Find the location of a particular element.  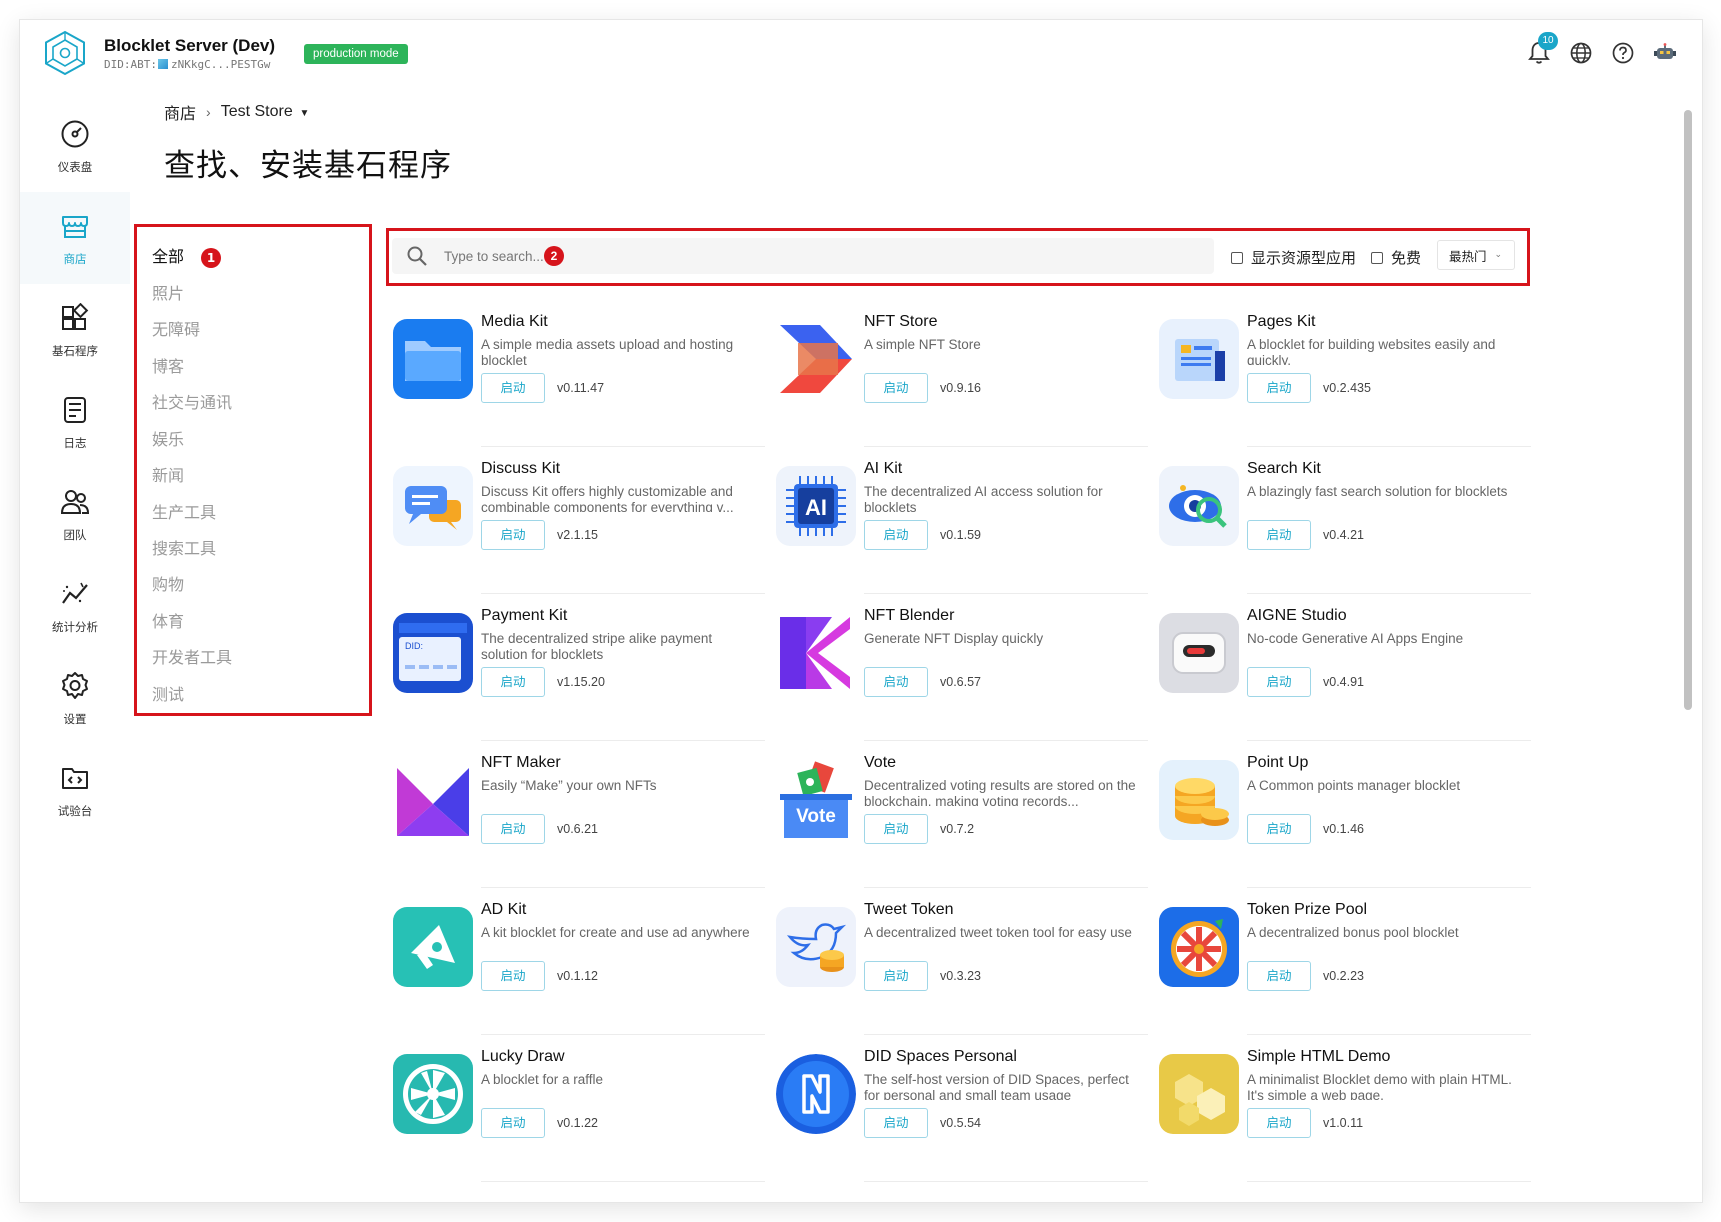

checkbox-label: 免费 is located at coordinates (1406, 258).